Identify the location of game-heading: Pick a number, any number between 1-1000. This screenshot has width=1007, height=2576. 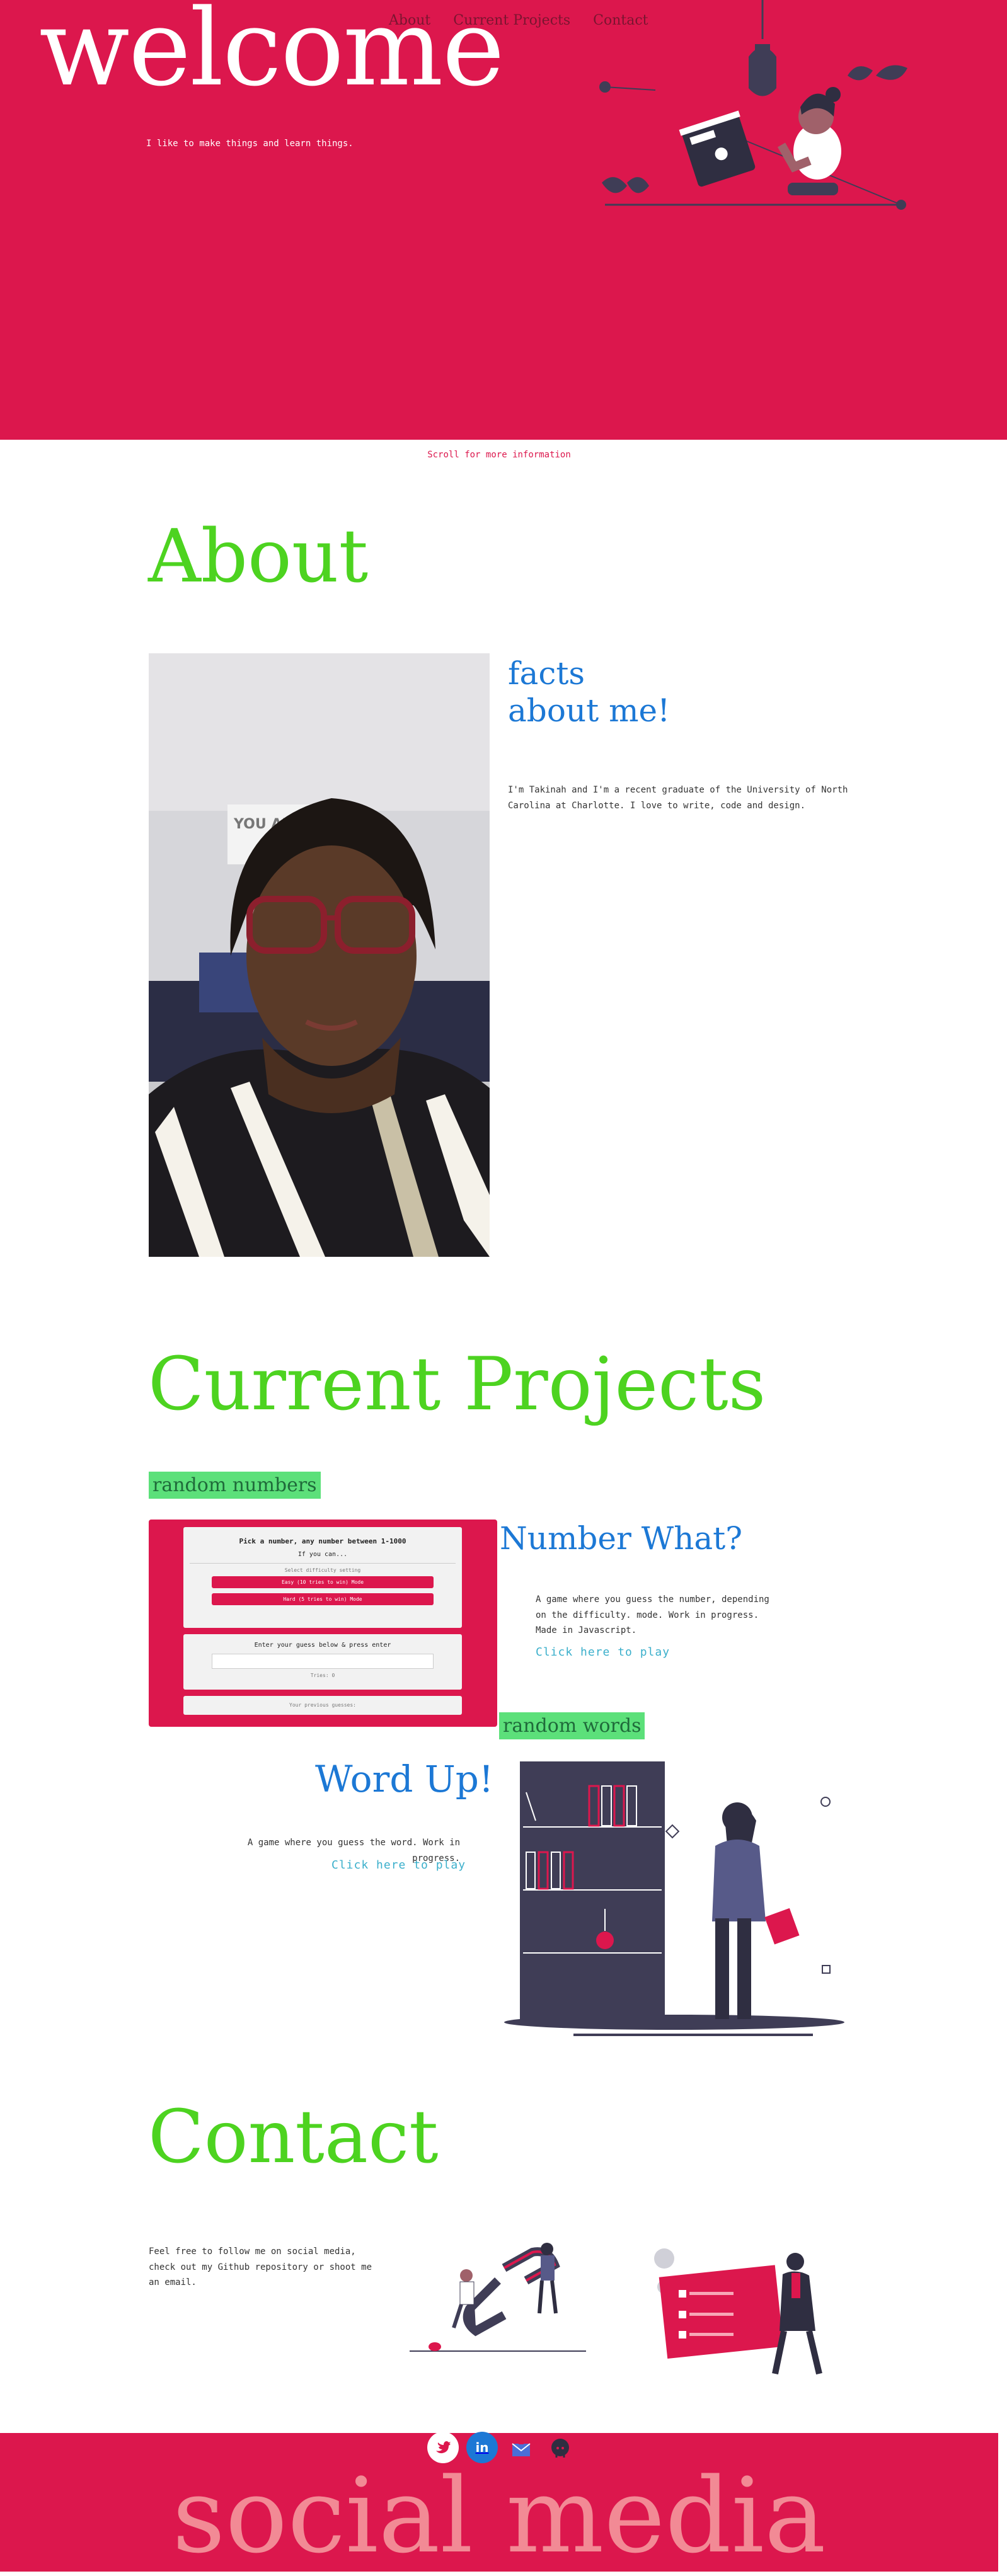
(322, 1541).